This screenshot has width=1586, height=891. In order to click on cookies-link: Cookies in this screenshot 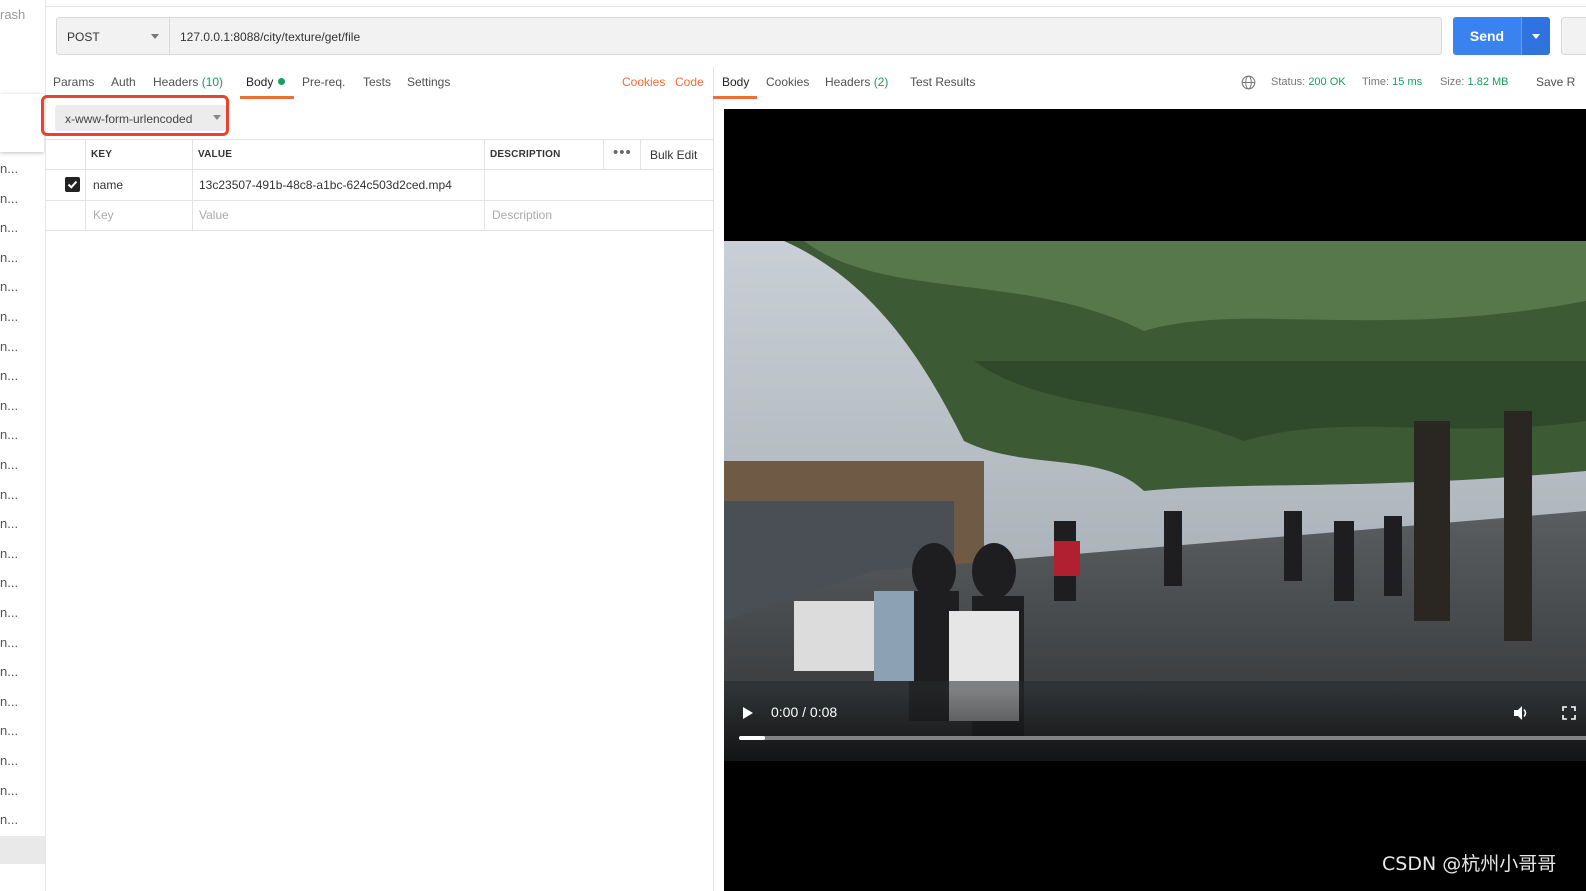, I will do `click(643, 82)`.